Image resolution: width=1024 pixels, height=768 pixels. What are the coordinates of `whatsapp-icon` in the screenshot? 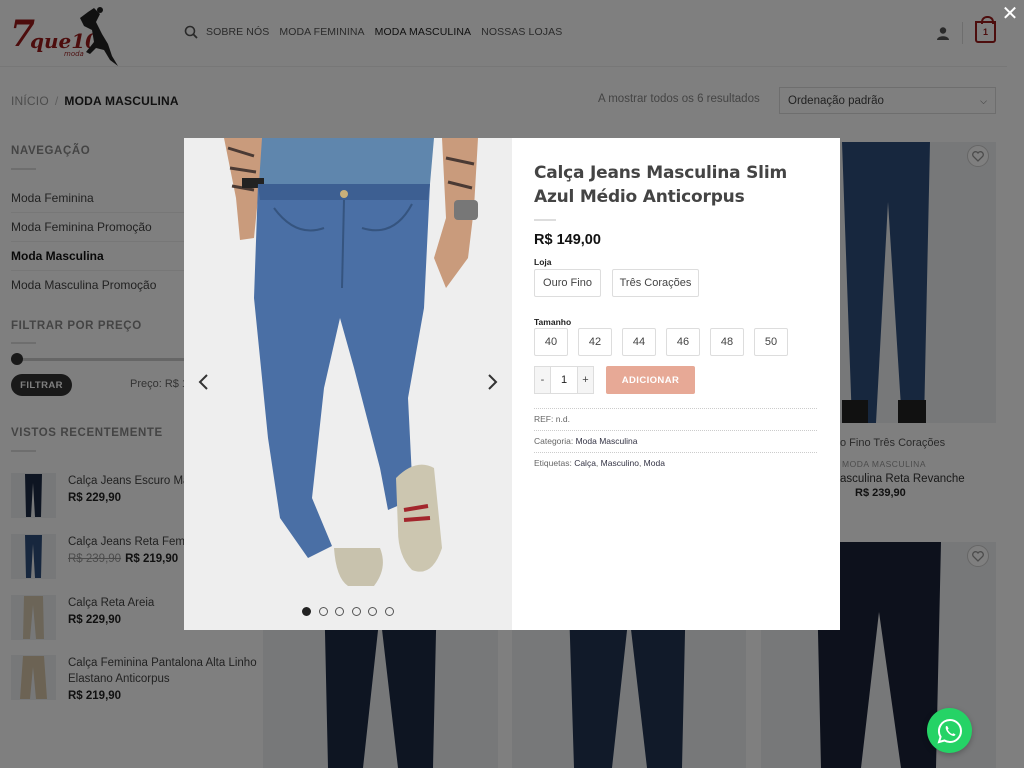 It's located at (949, 730).